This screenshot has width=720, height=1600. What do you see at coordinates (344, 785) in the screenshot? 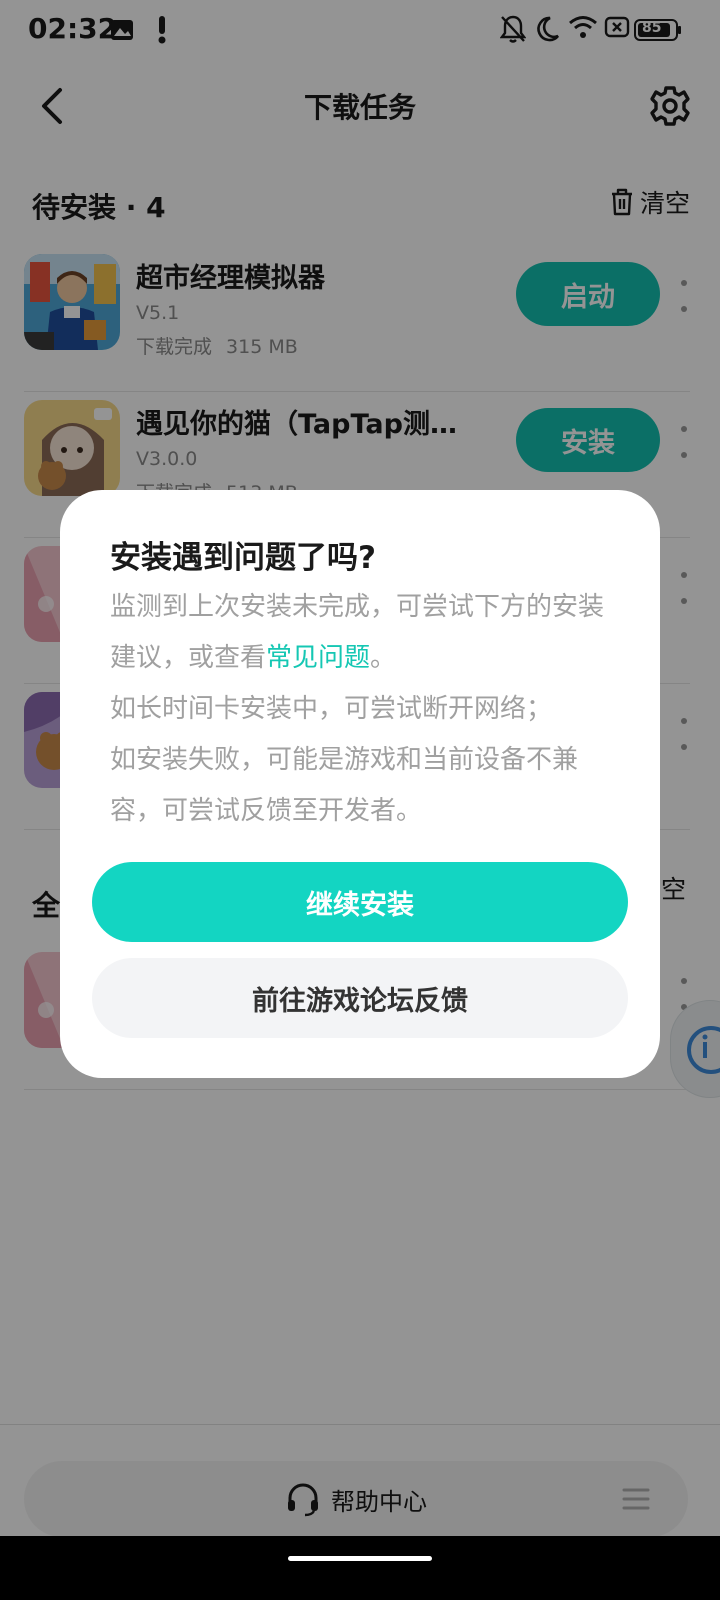
I see `dialog-paragraph-3: 如安装失败，可能是游戏和当前设备不兼容，可尝试反馈至开发者。` at bounding box center [344, 785].